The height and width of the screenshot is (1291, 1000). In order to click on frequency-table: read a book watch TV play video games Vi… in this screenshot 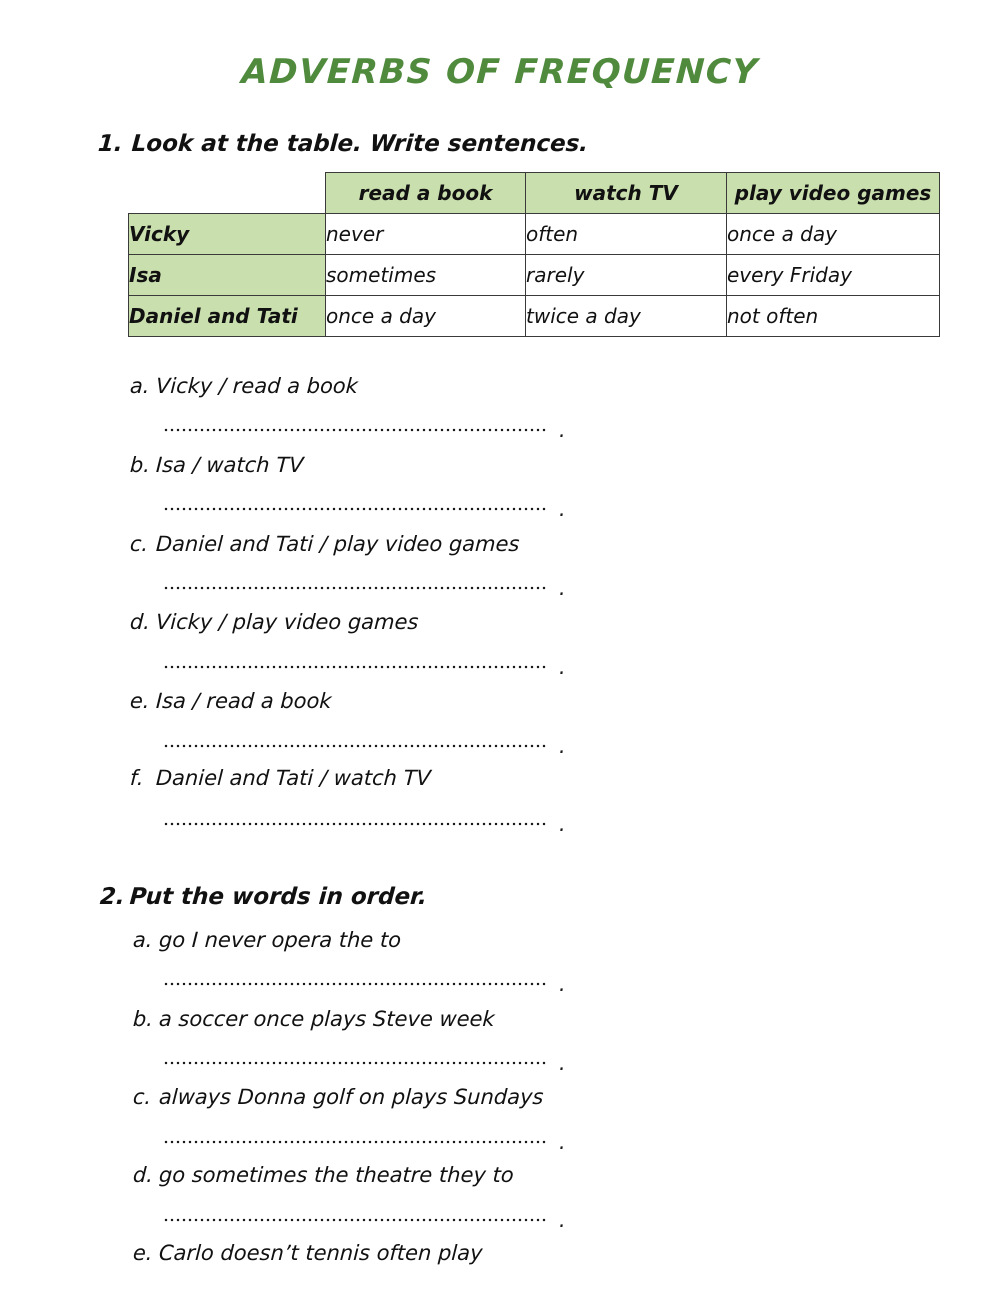, I will do `click(534, 254)`.